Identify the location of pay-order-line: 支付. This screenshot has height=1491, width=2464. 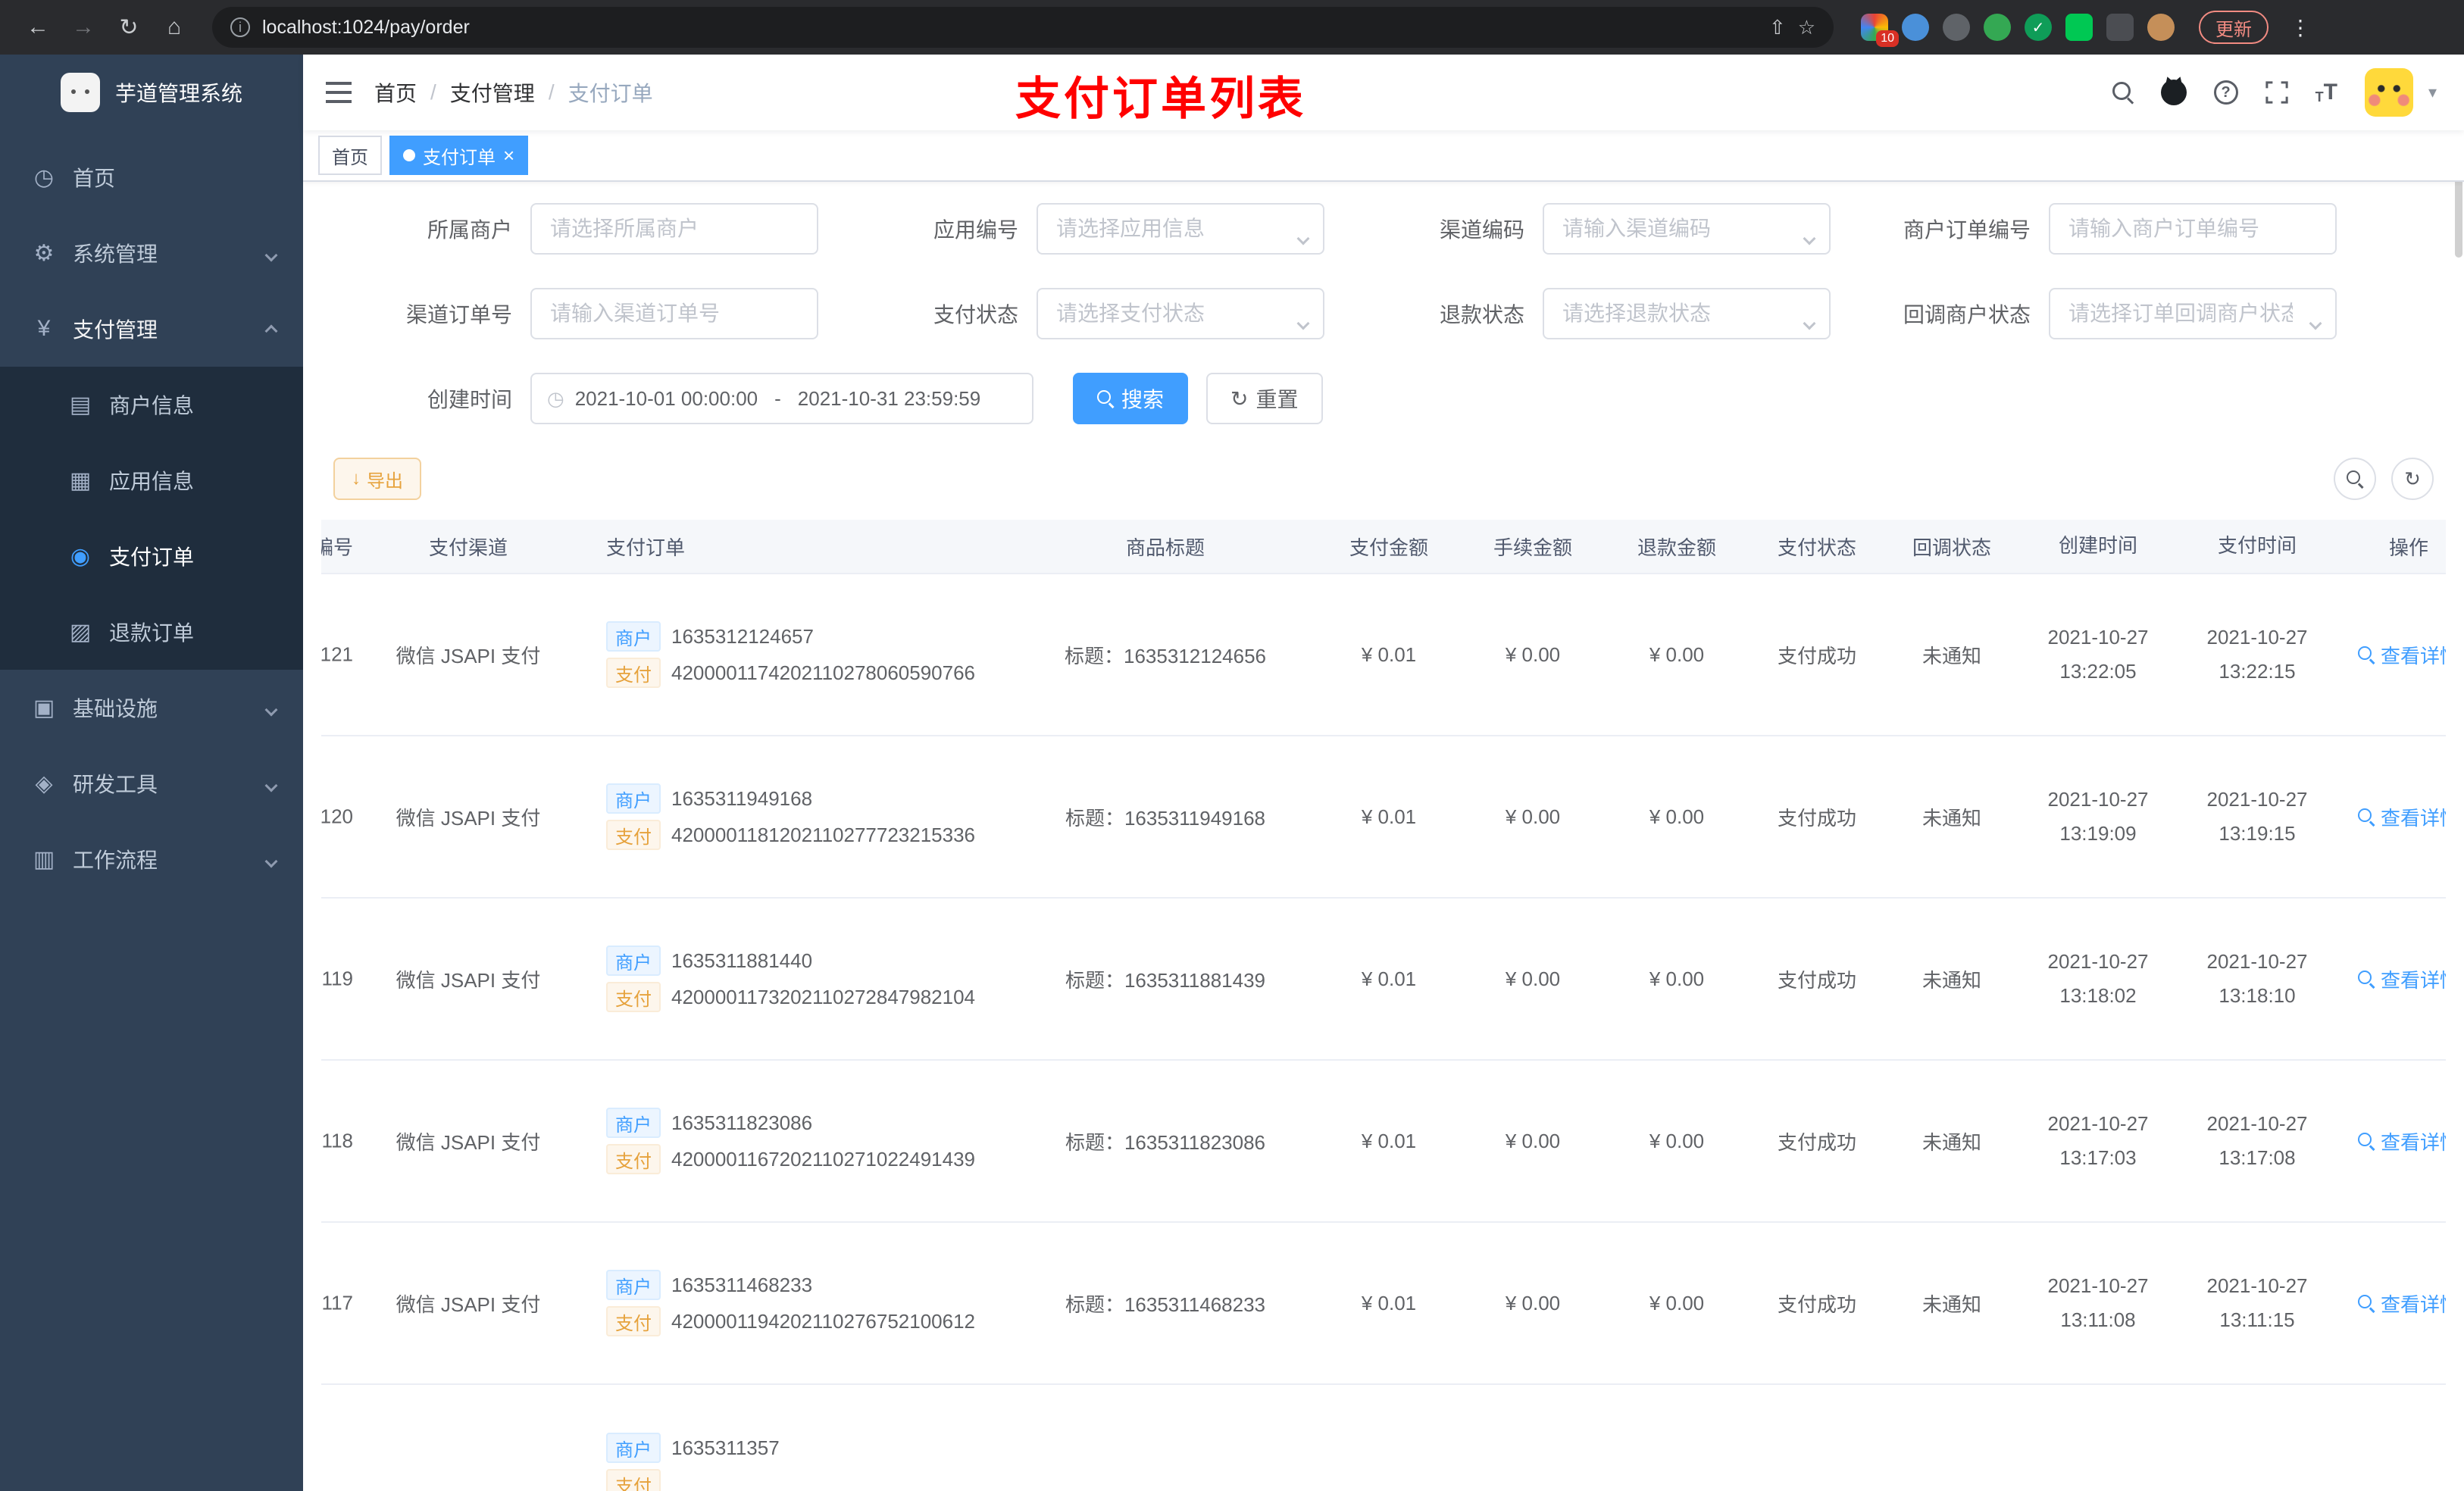
(810, 1480).